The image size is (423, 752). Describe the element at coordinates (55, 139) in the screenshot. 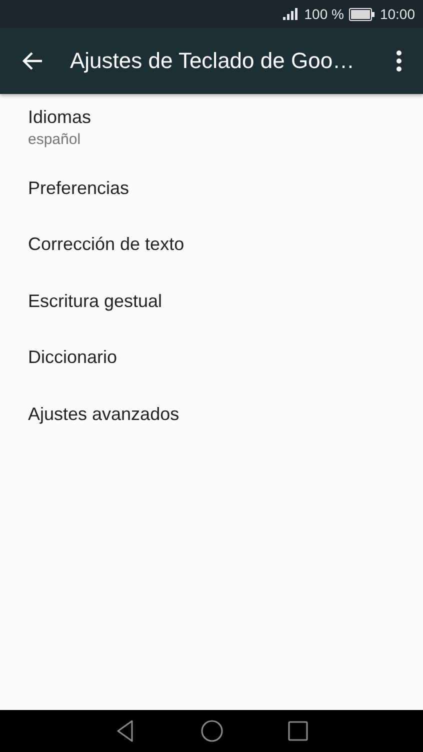

I see `settings-item-summary: español` at that location.